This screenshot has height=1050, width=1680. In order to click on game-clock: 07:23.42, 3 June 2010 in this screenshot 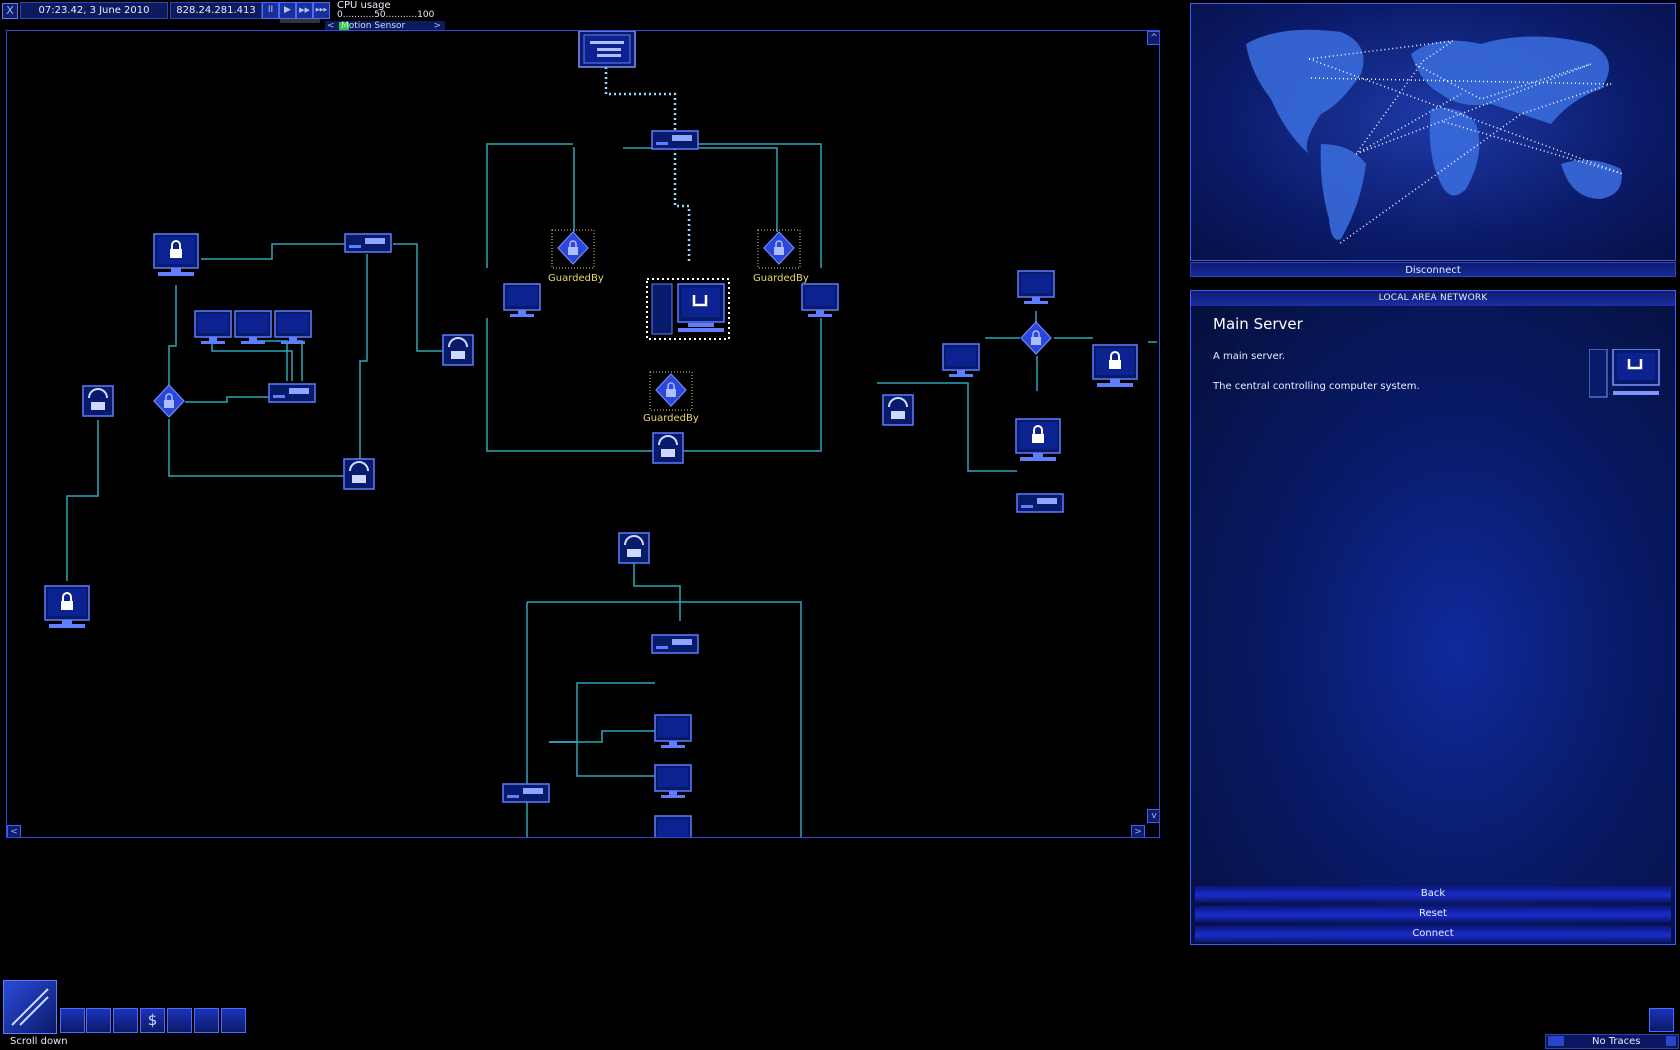, I will do `click(94, 10)`.